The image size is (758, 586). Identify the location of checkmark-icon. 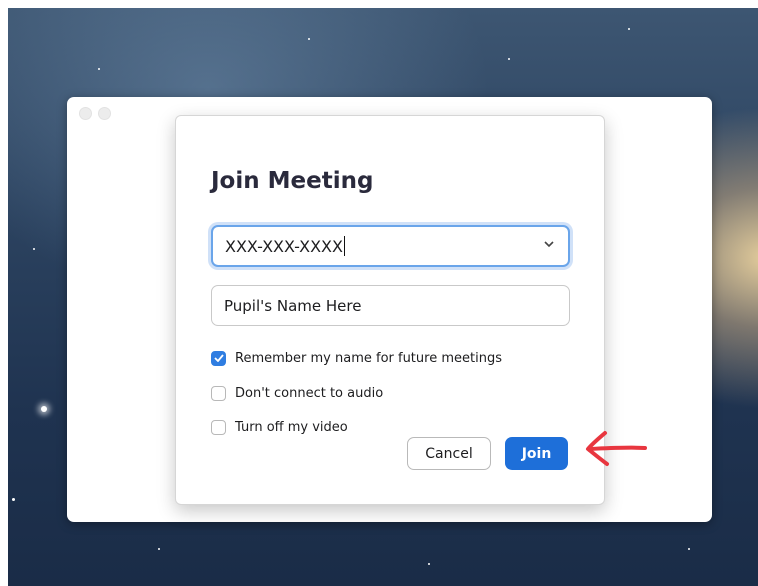
(218, 358).